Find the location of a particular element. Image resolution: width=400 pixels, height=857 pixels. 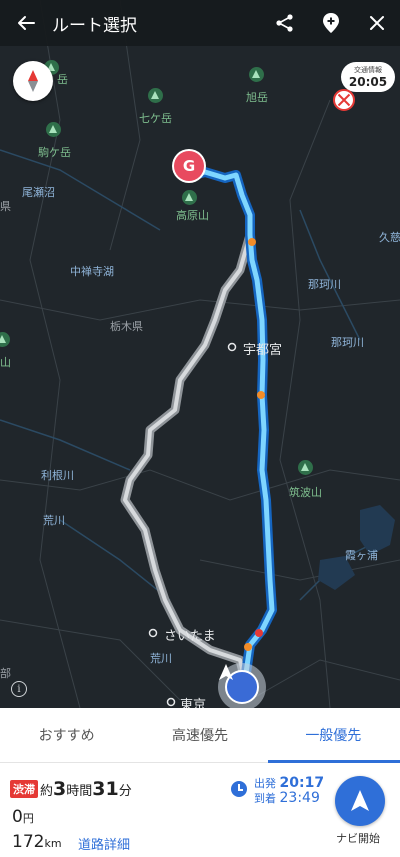

route-tabs: おすすめ 高速優先 一般優先 is located at coordinates (200, 735).